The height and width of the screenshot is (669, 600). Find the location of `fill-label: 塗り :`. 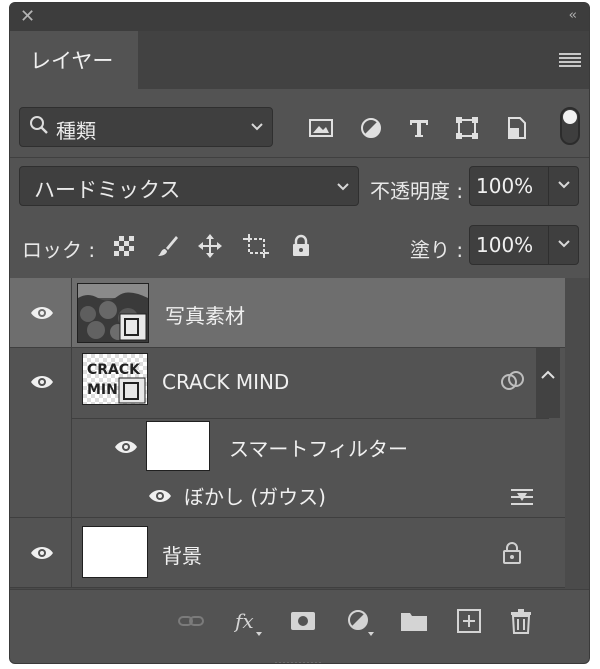

fill-label: 塗り : is located at coordinates (437, 250).